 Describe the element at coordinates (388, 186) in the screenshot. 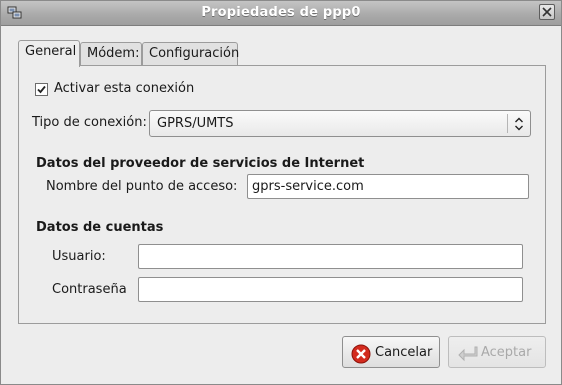

I see `apn-input: gprs-service.com` at that location.